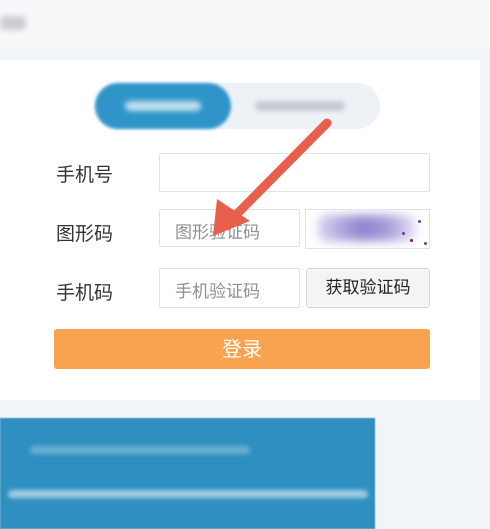  What do you see at coordinates (242, 349) in the screenshot?
I see `login-button: 登录` at bounding box center [242, 349].